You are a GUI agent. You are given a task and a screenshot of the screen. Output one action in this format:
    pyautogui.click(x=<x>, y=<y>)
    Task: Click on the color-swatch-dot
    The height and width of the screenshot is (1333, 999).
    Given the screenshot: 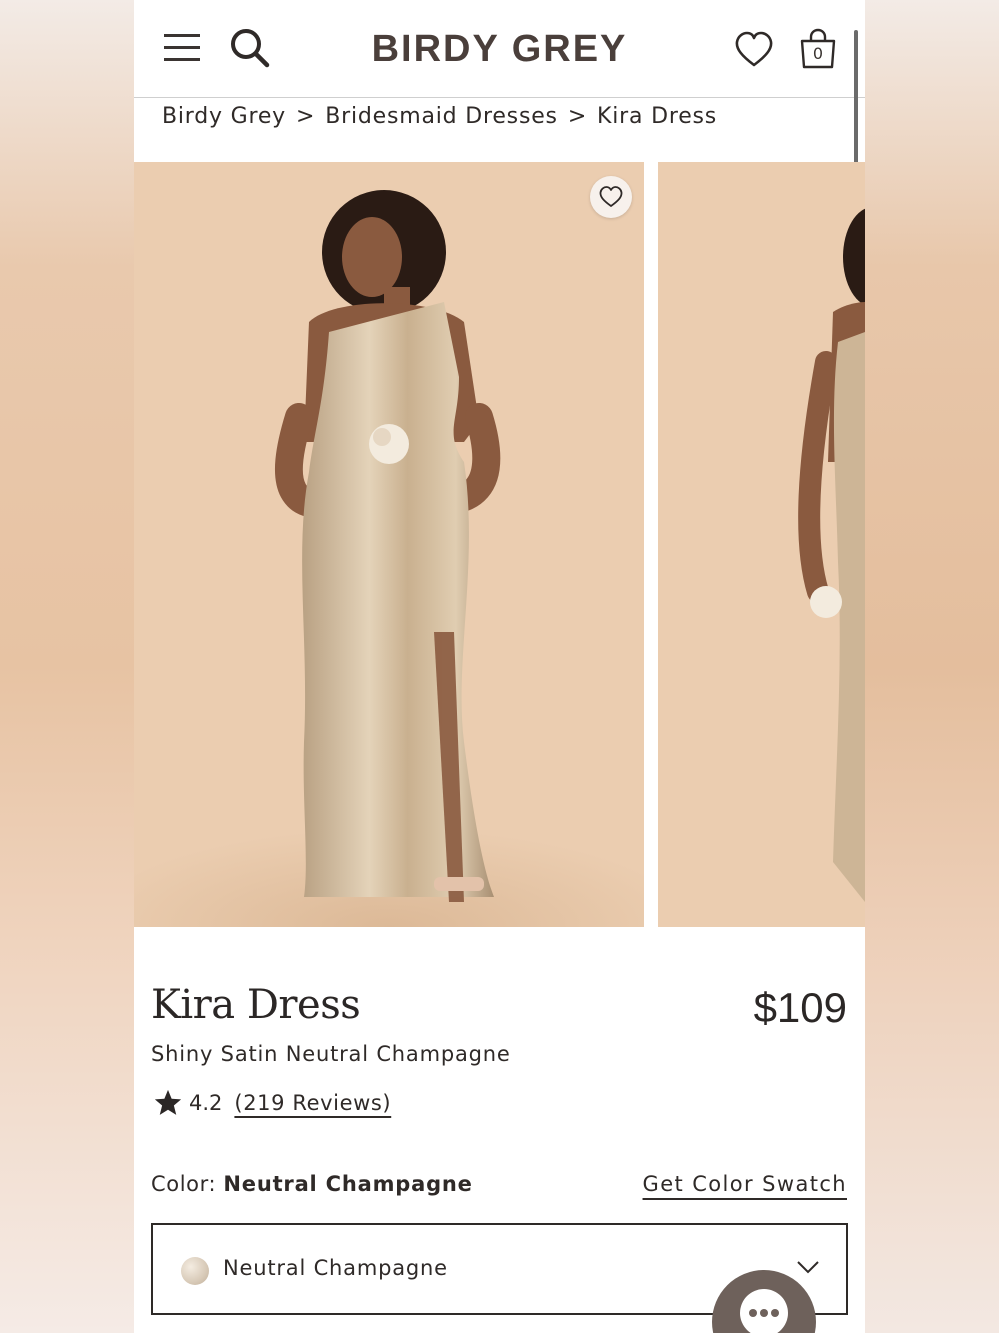 What is the action you would take?
    pyautogui.click(x=195, y=1271)
    